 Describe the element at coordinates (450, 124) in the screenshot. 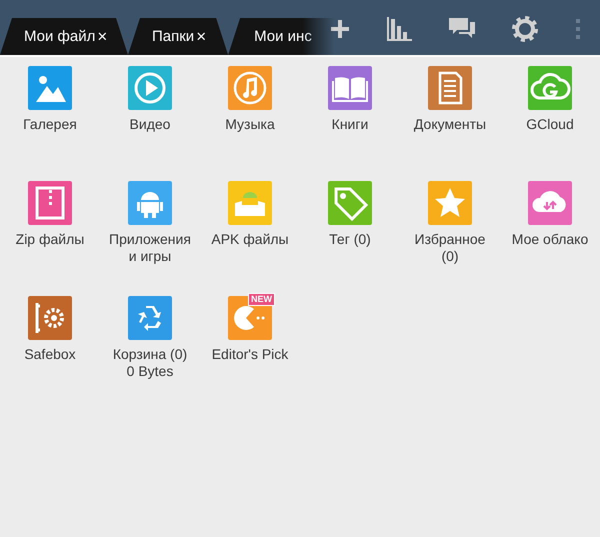

I see `item-label: Документы` at that location.